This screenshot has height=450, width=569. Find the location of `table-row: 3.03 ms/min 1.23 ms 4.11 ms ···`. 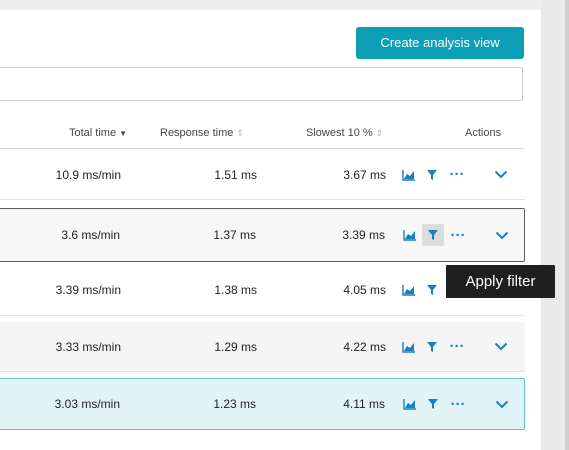

table-row: 3.03 ms/min 1.23 ms 4.11 ms ··· is located at coordinates (262, 404).